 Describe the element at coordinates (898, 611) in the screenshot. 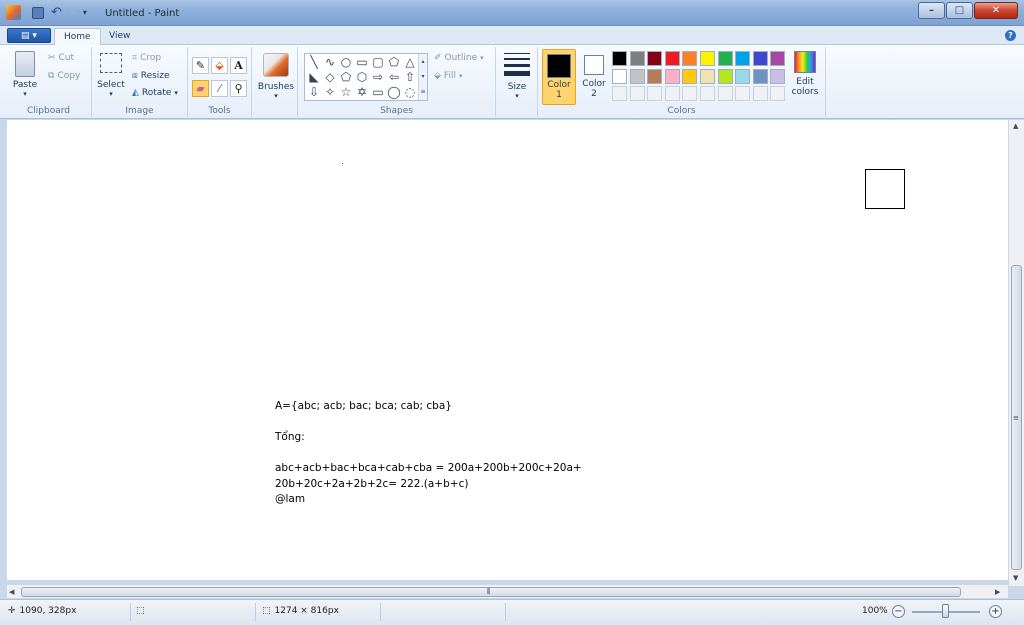

I see `zoom-out-button: −` at that location.